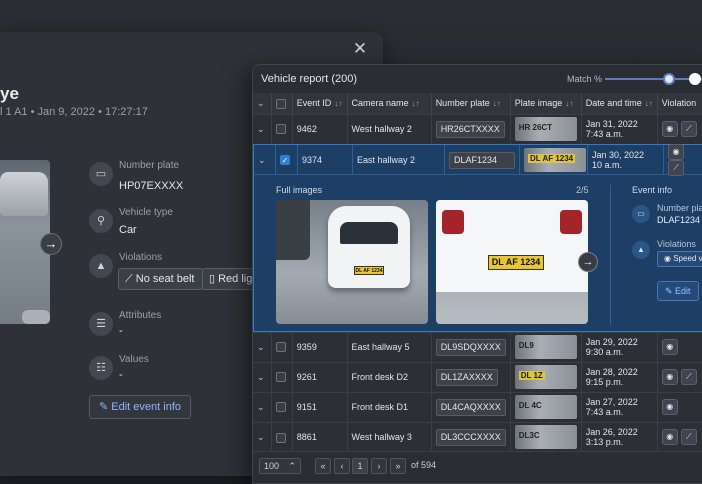 The image size is (702, 484). What do you see at coordinates (379, 466) in the screenshot?
I see `next-page-button: ›` at bounding box center [379, 466].